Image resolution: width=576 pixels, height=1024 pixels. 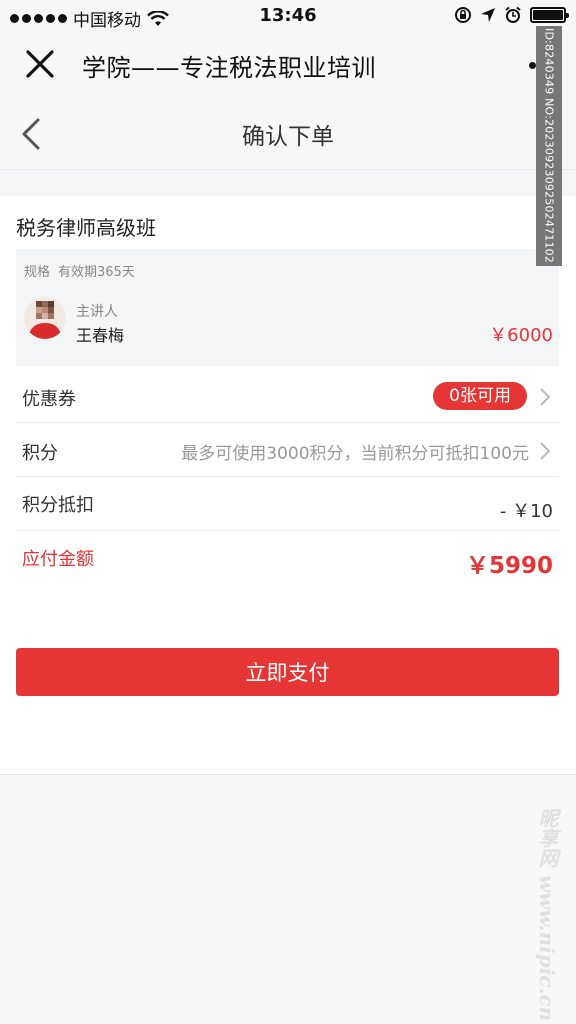 I want to click on course-title: 税务律师高级班, so click(x=86, y=228).